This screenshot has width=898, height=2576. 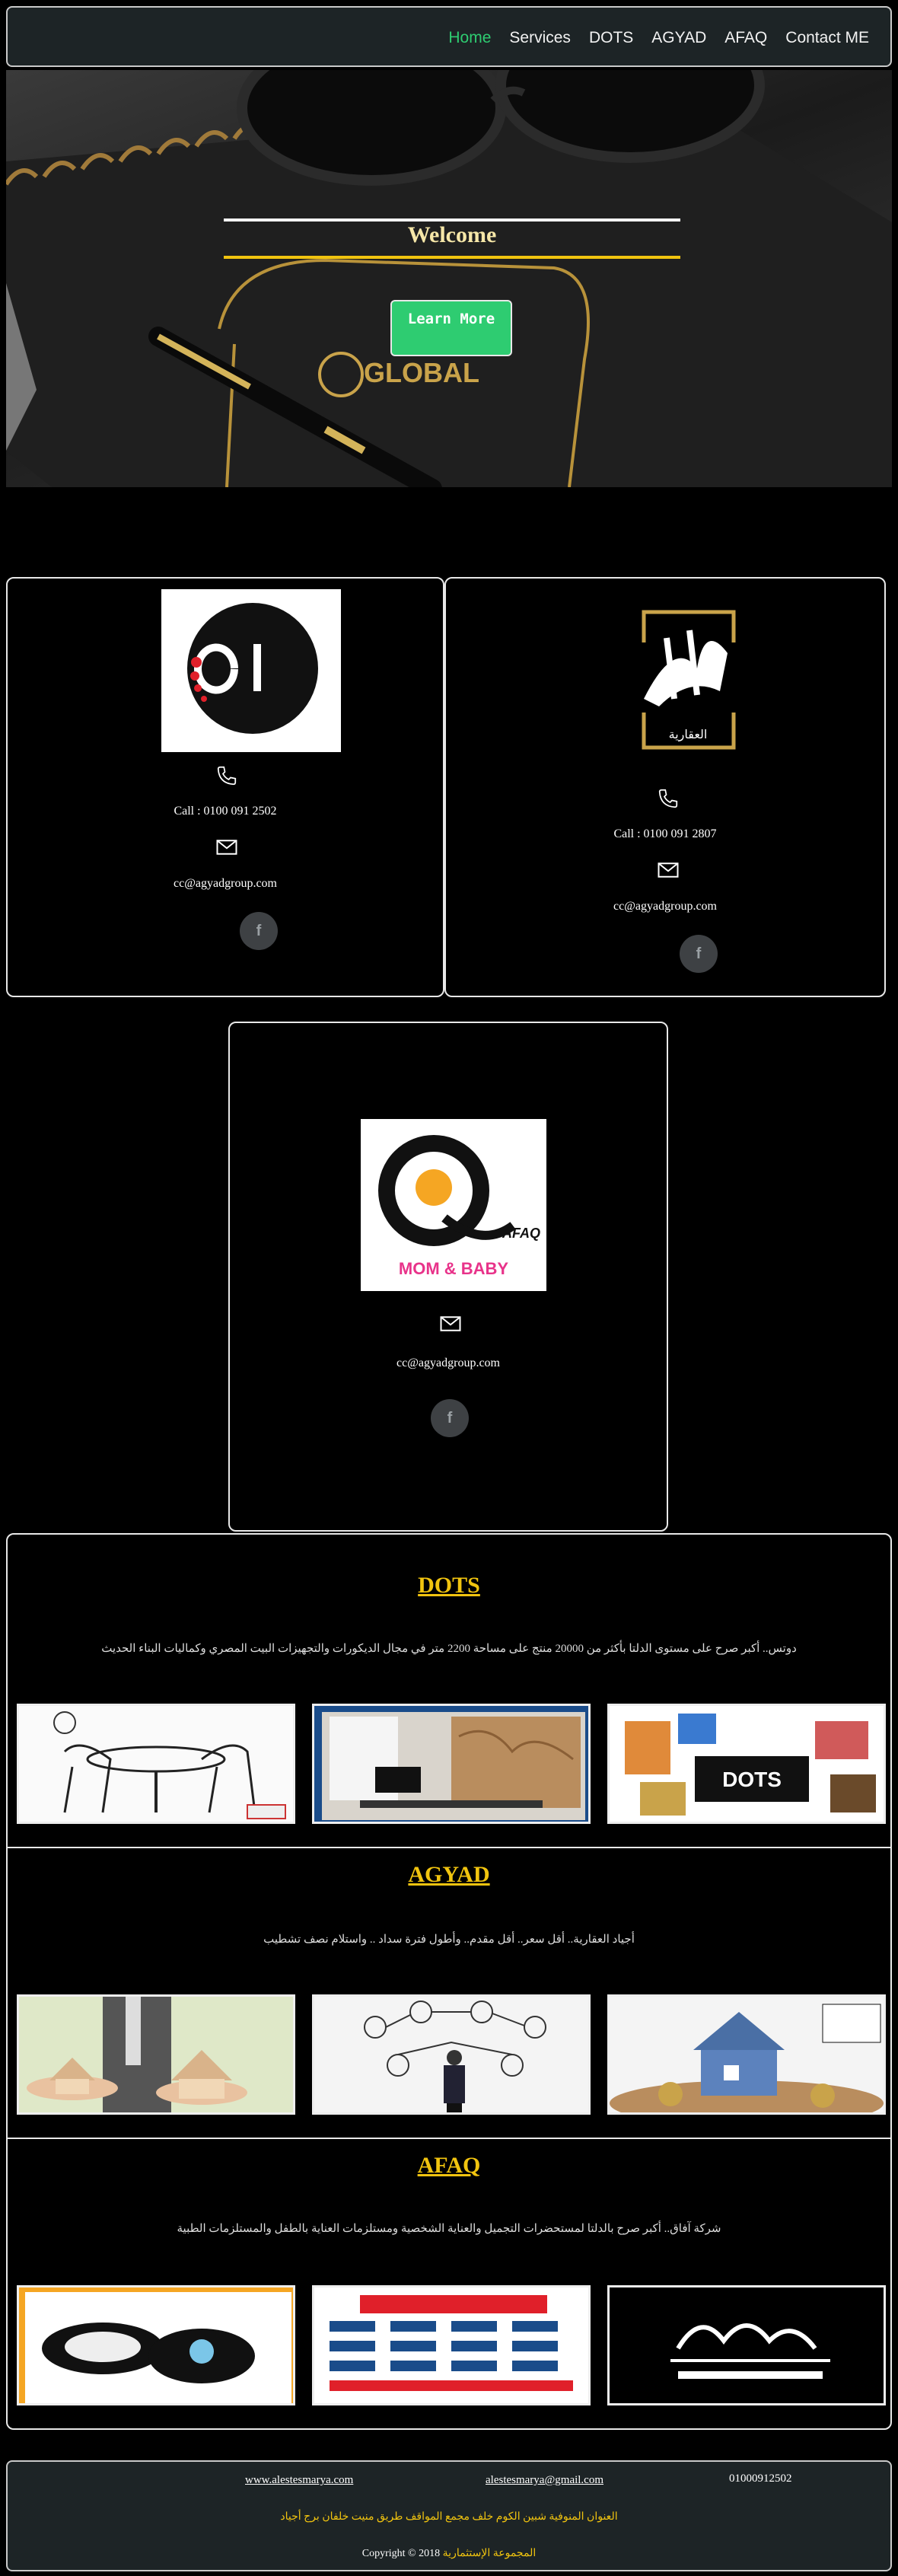 What do you see at coordinates (452, 220) in the screenshot?
I see `hero-top-line` at bounding box center [452, 220].